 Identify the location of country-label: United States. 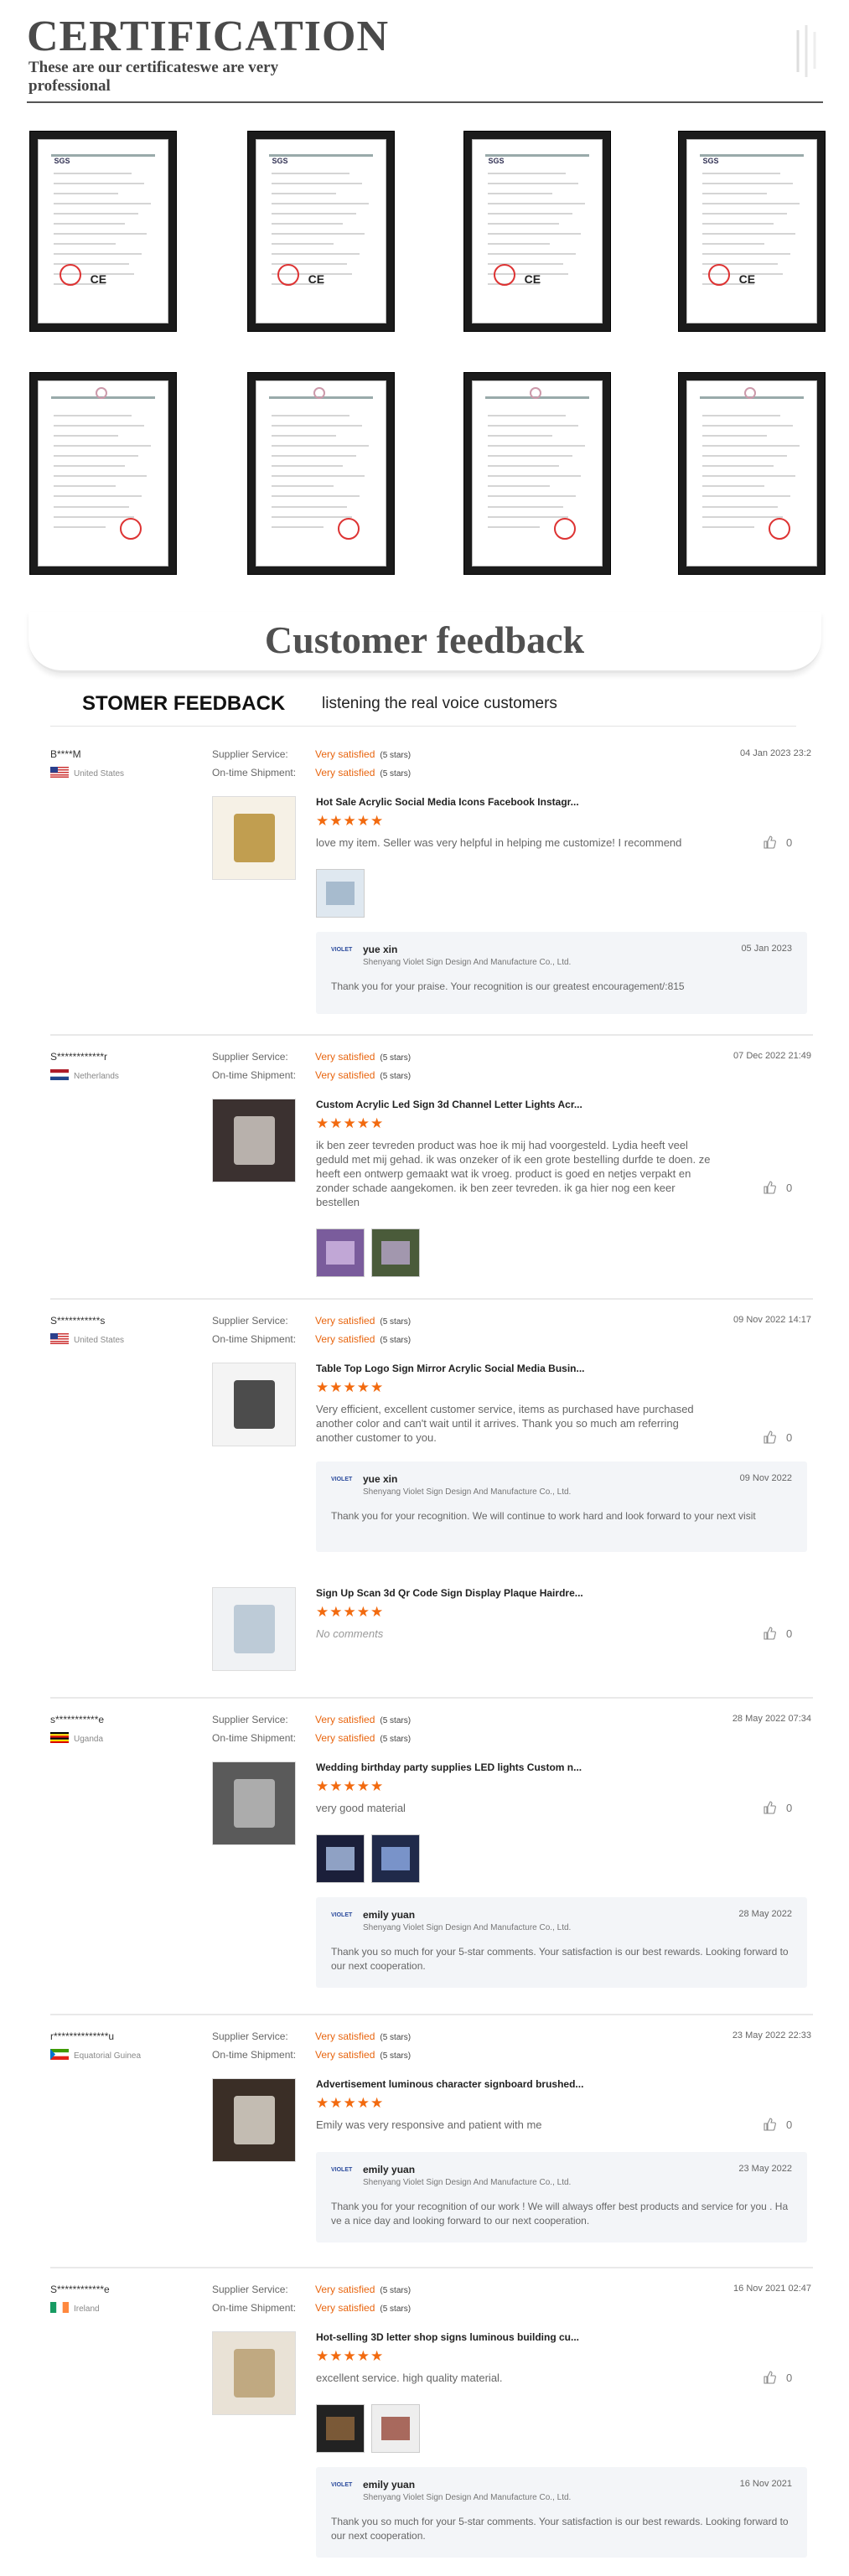
(100, 773).